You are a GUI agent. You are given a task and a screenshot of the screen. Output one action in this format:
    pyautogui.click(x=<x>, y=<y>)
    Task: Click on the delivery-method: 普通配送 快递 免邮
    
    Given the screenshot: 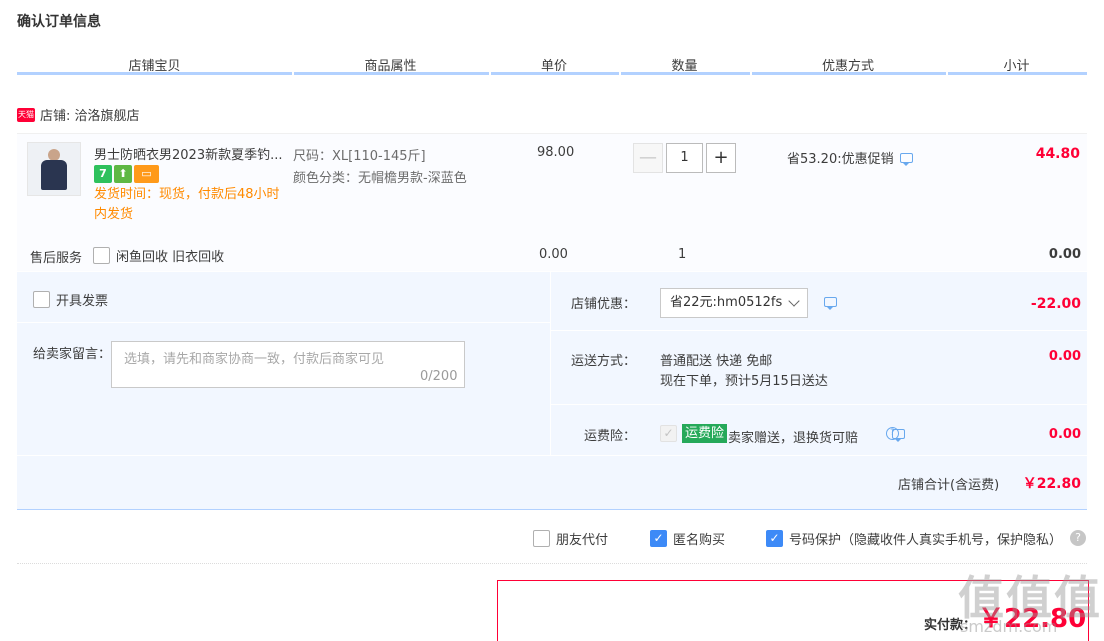 What is the action you would take?
    pyautogui.click(x=716, y=361)
    